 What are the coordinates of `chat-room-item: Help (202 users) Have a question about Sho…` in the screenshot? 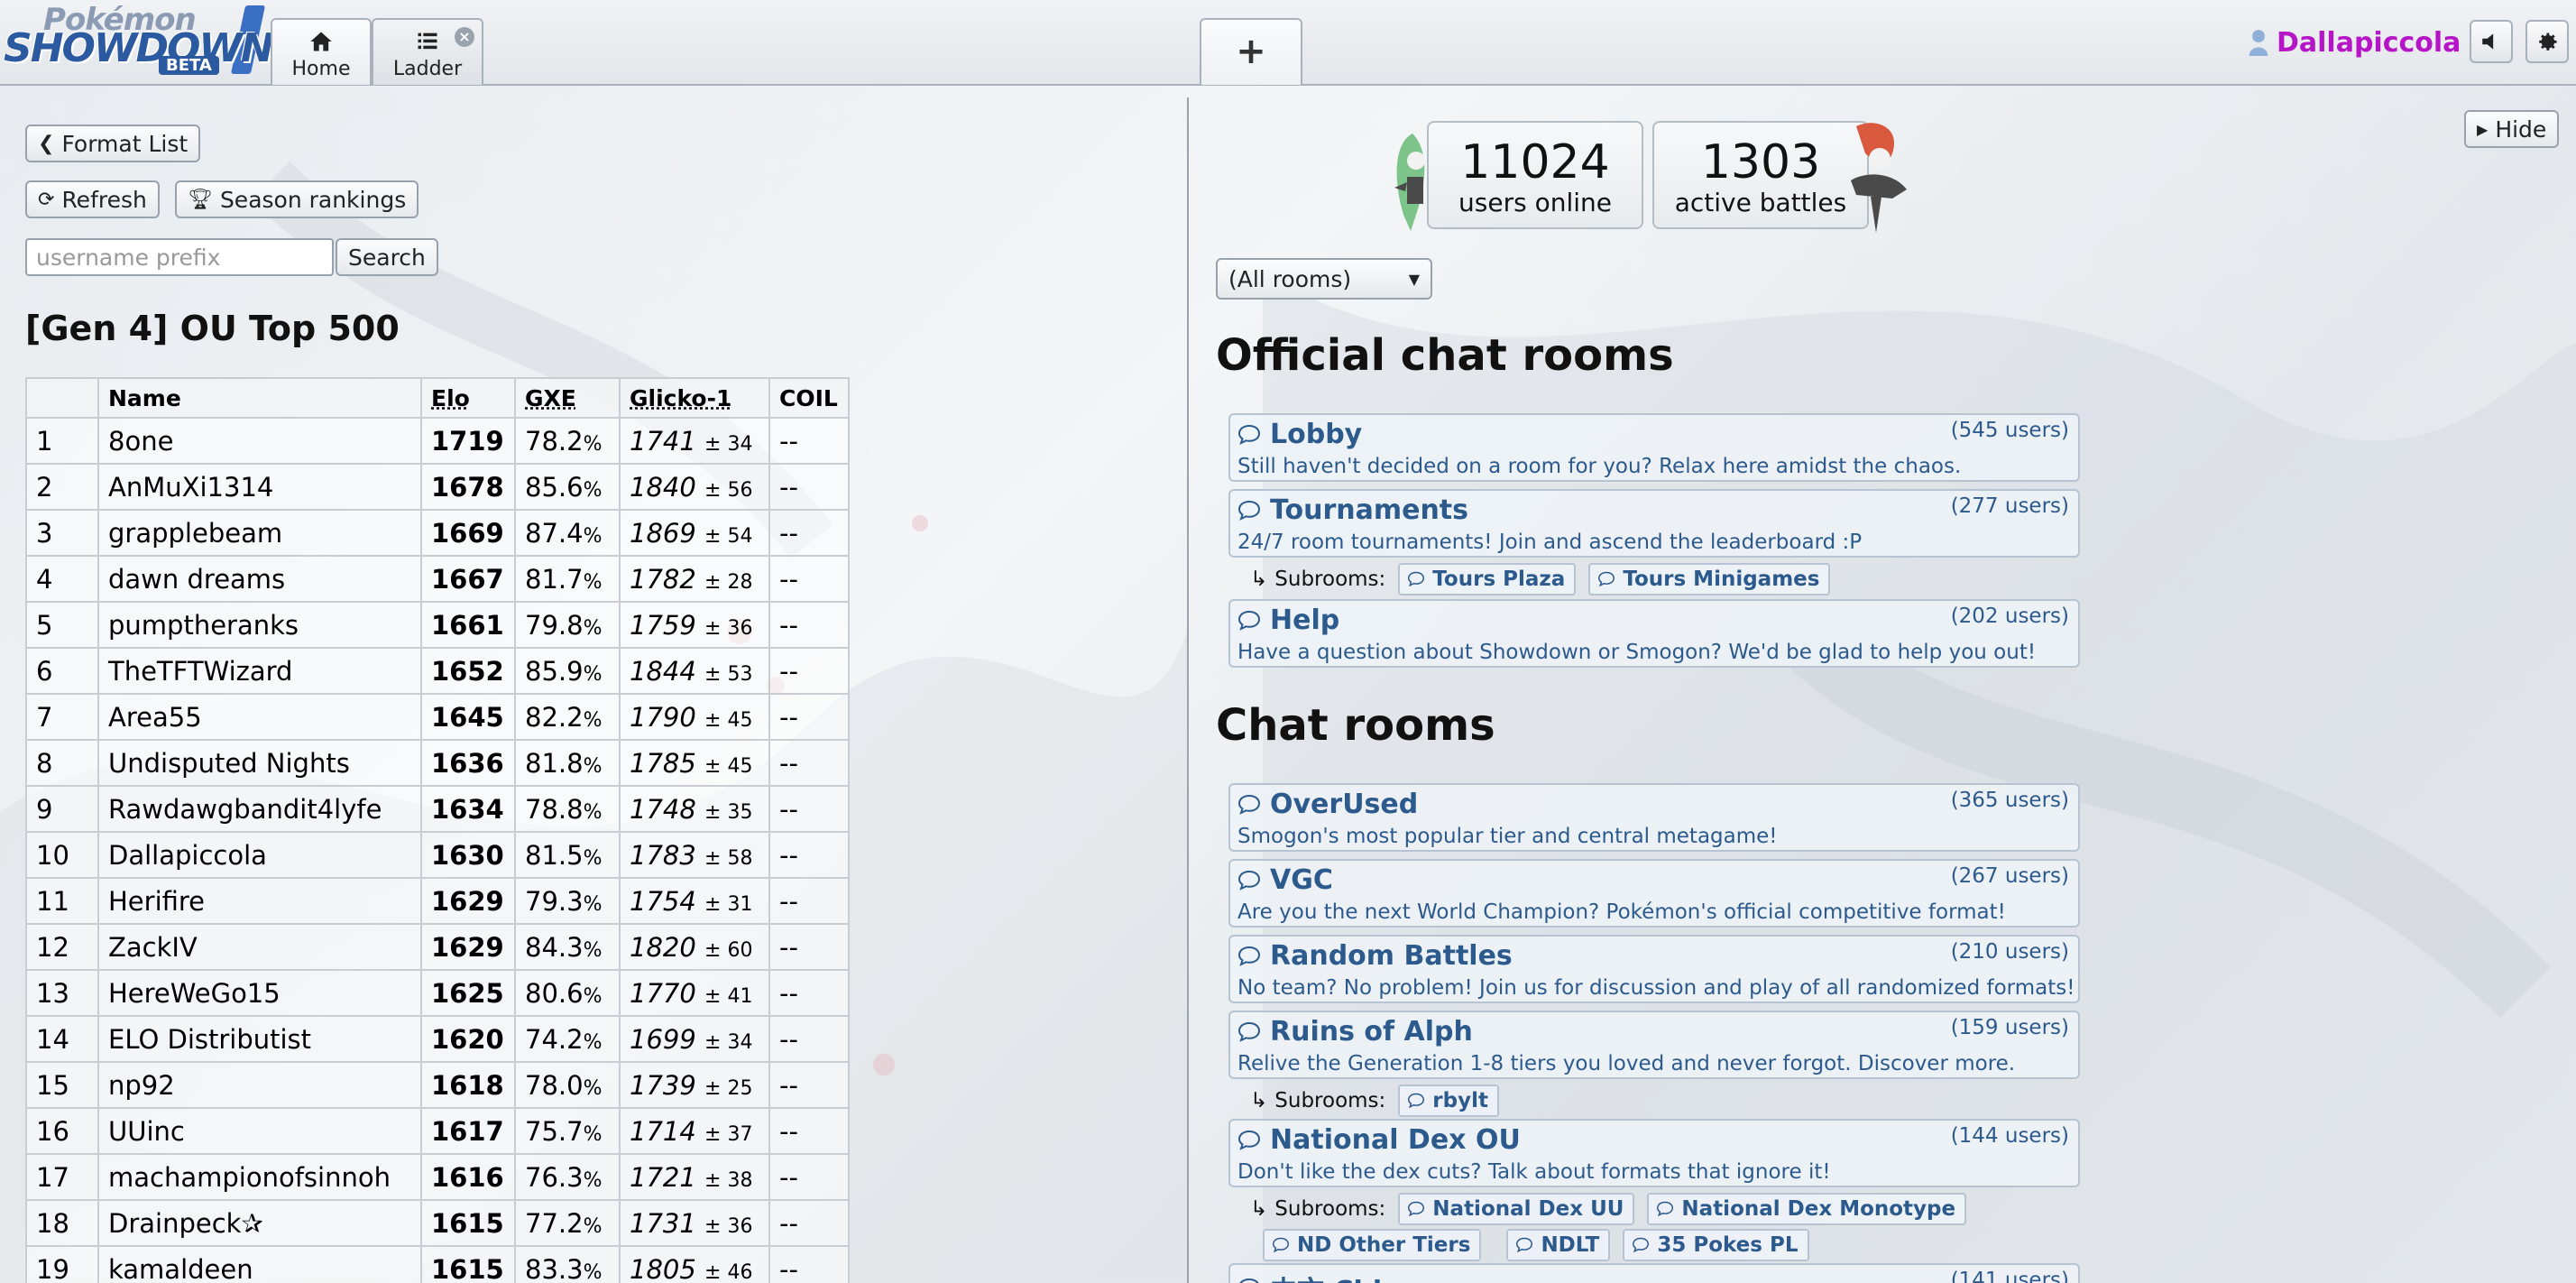 It's located at (1654, 634).